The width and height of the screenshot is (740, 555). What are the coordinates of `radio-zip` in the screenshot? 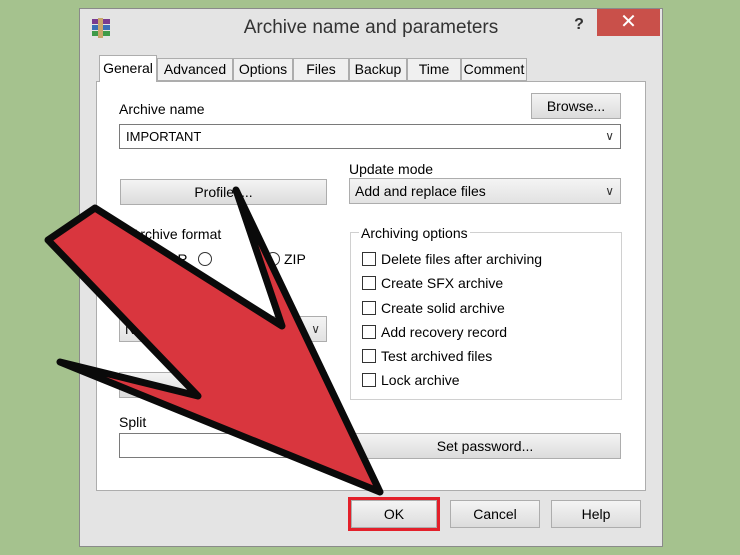 It's located at (273, 259).